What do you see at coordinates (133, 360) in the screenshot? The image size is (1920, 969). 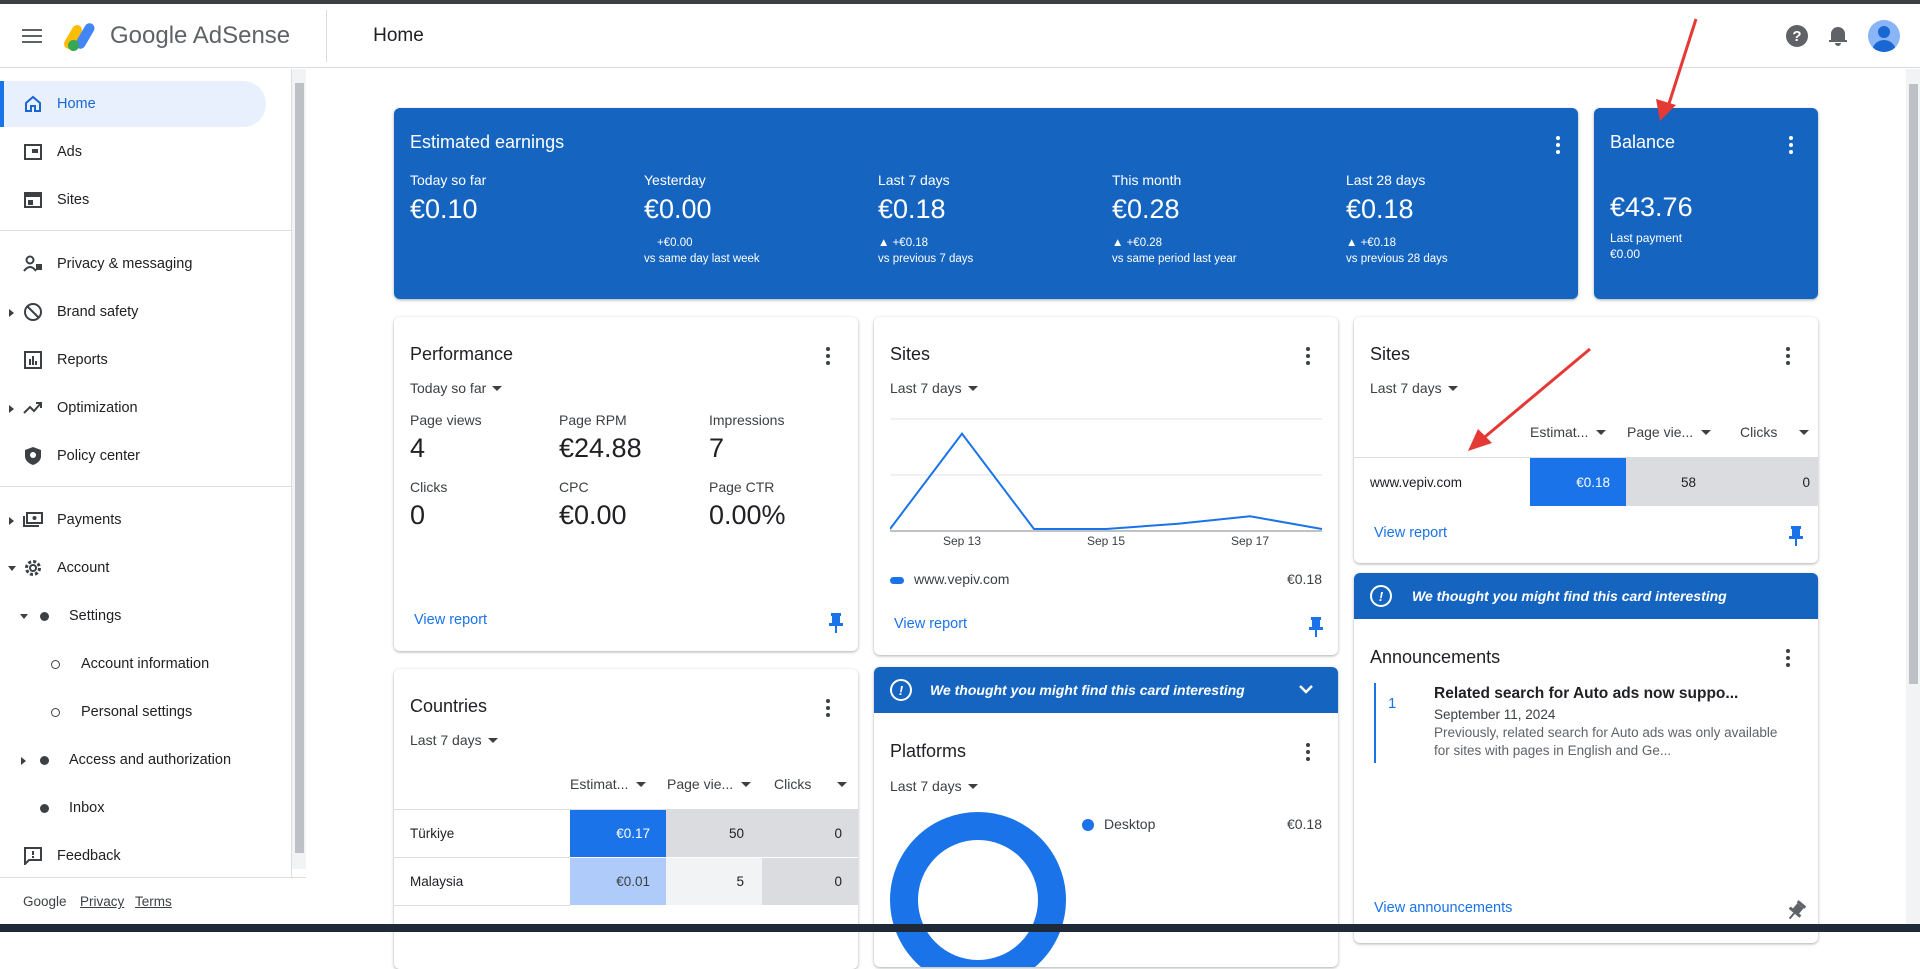 I see `sidebar-item-reports: Reports` at bounding box center [133, 360].